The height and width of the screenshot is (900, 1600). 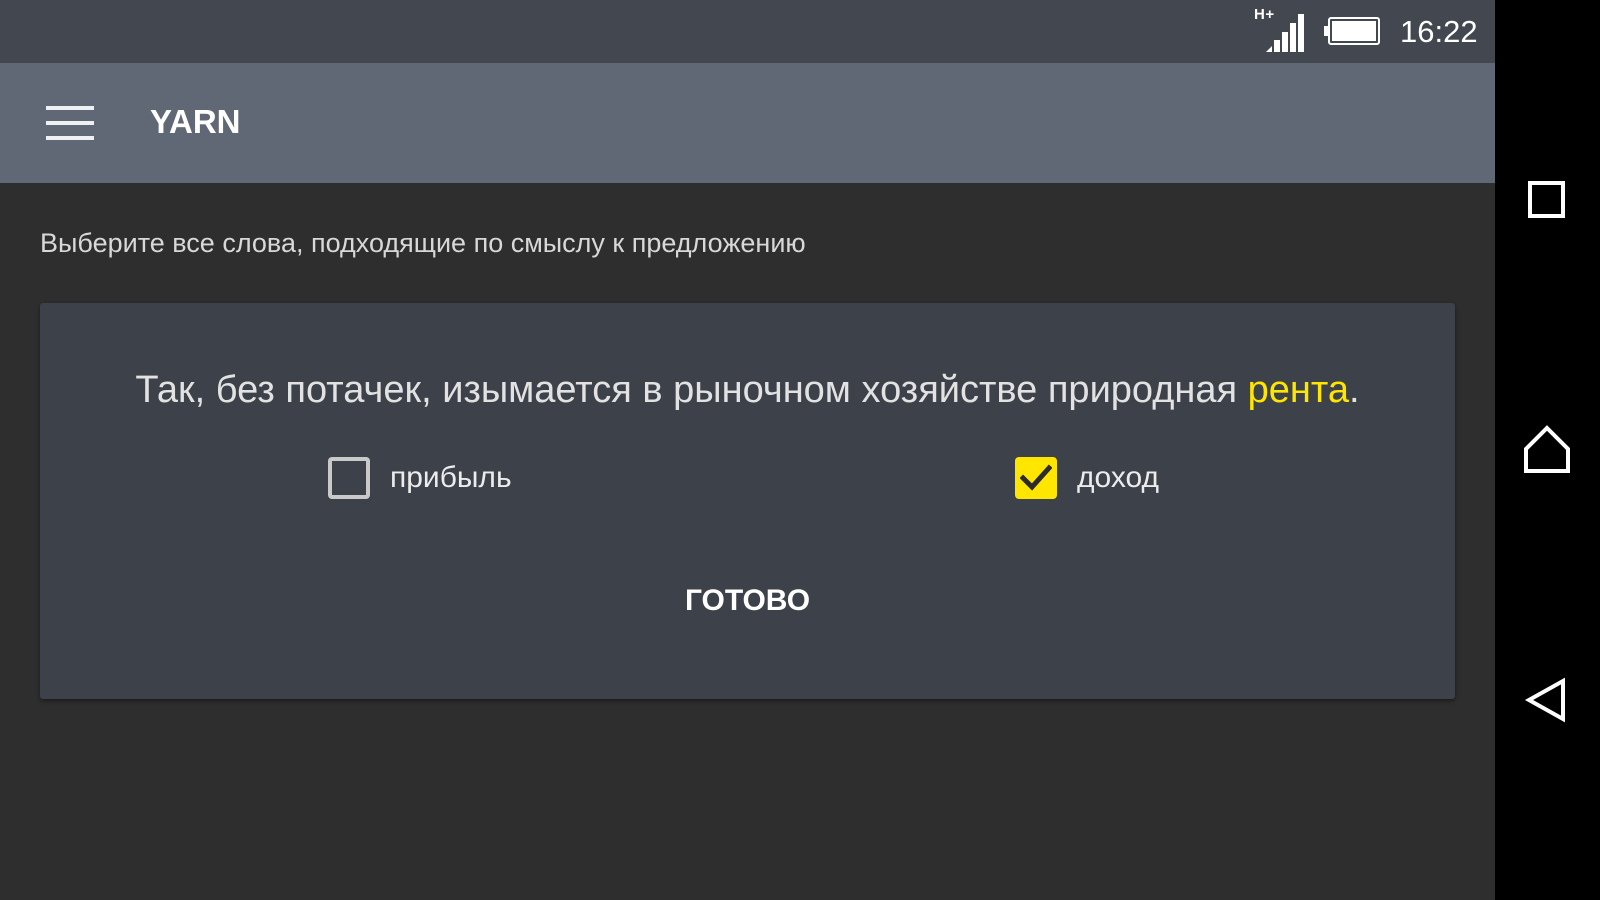 I want to click on sentence-end: ., so click(x=1354, y=390).